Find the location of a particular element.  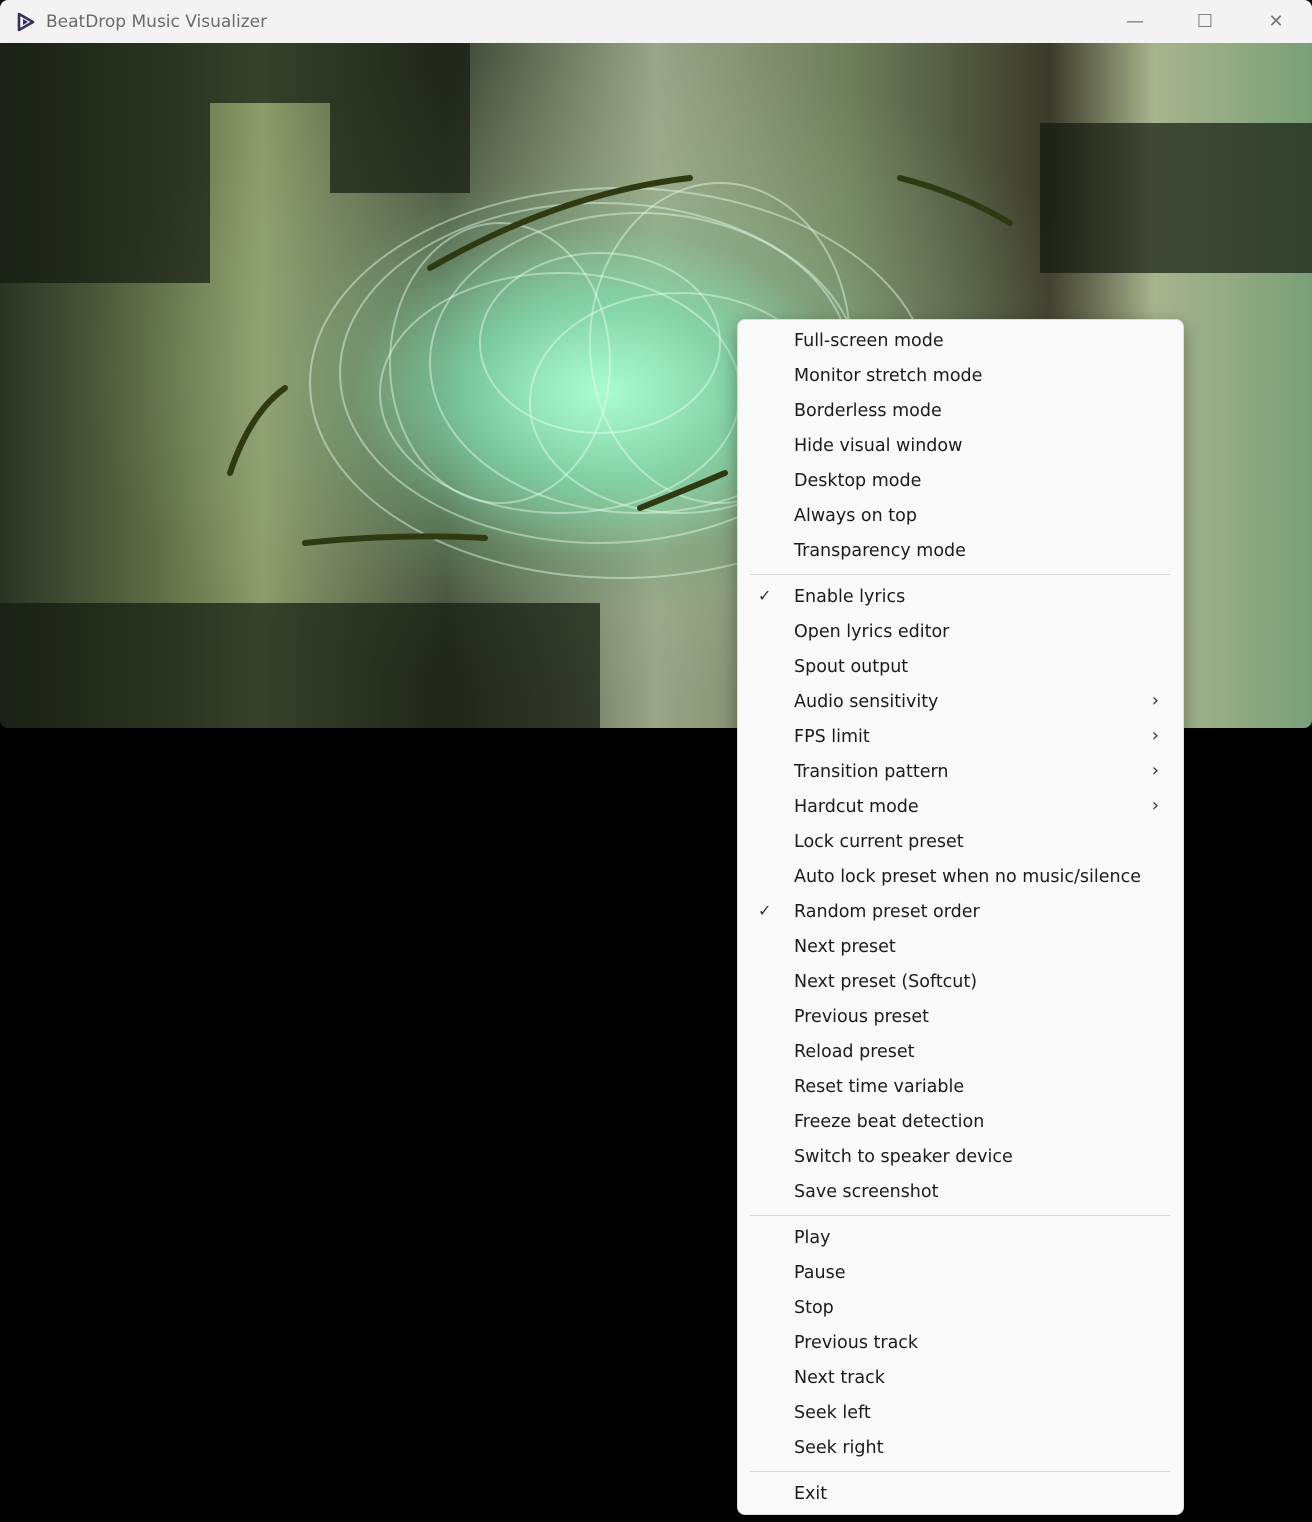

menu-item-spout-output: Spout output is located at coordinates (960, 667).